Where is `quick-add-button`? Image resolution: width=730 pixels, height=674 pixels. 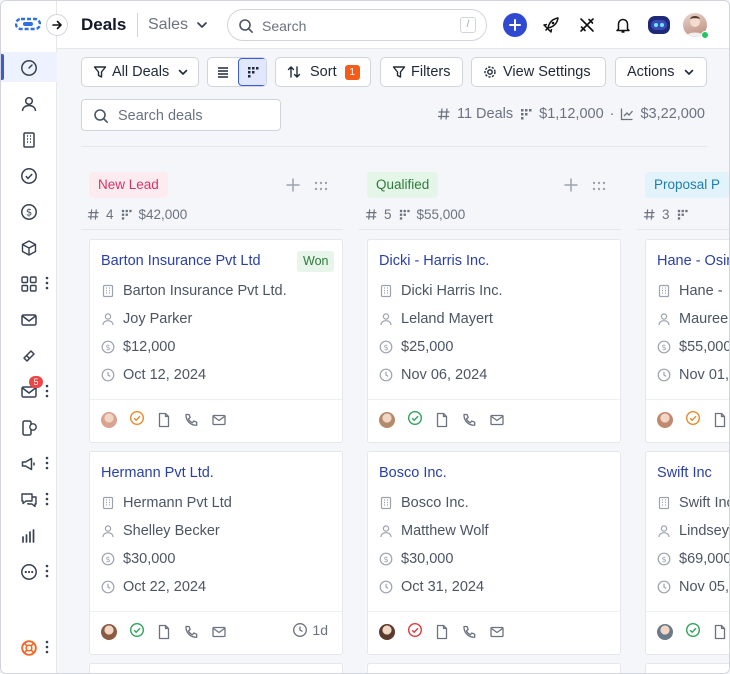
quick-add-button is located at coordinates (515, 25).